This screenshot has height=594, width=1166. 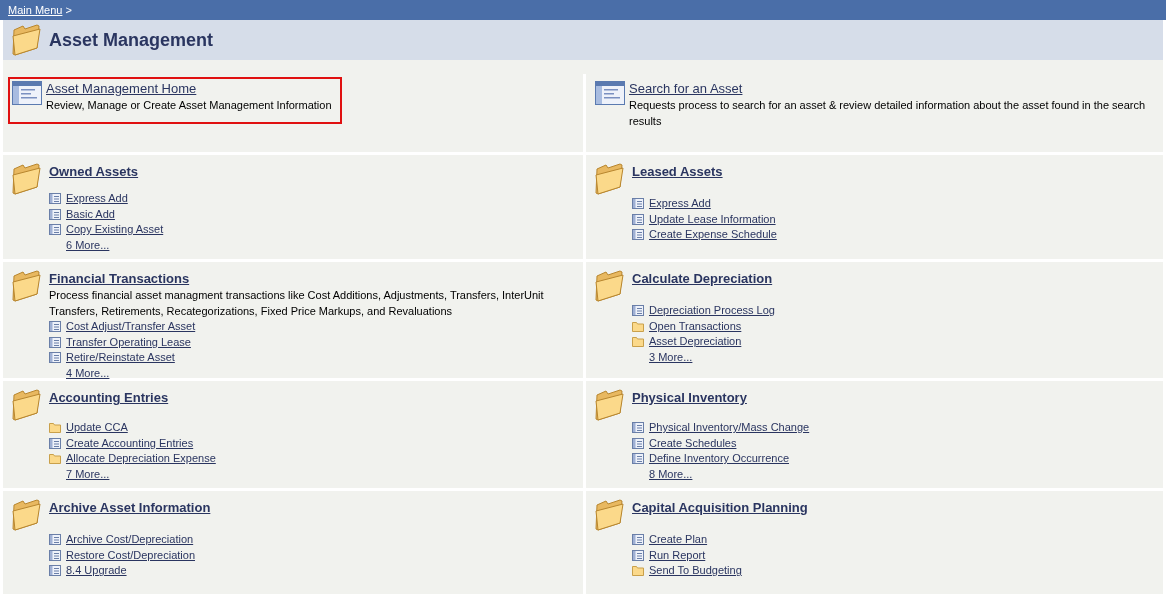 What do you see at coordinates (130, 555) in the screenshot?
I see `menu-item-link: Restore Cost/Depreciation` at bounding box center [130, 555].